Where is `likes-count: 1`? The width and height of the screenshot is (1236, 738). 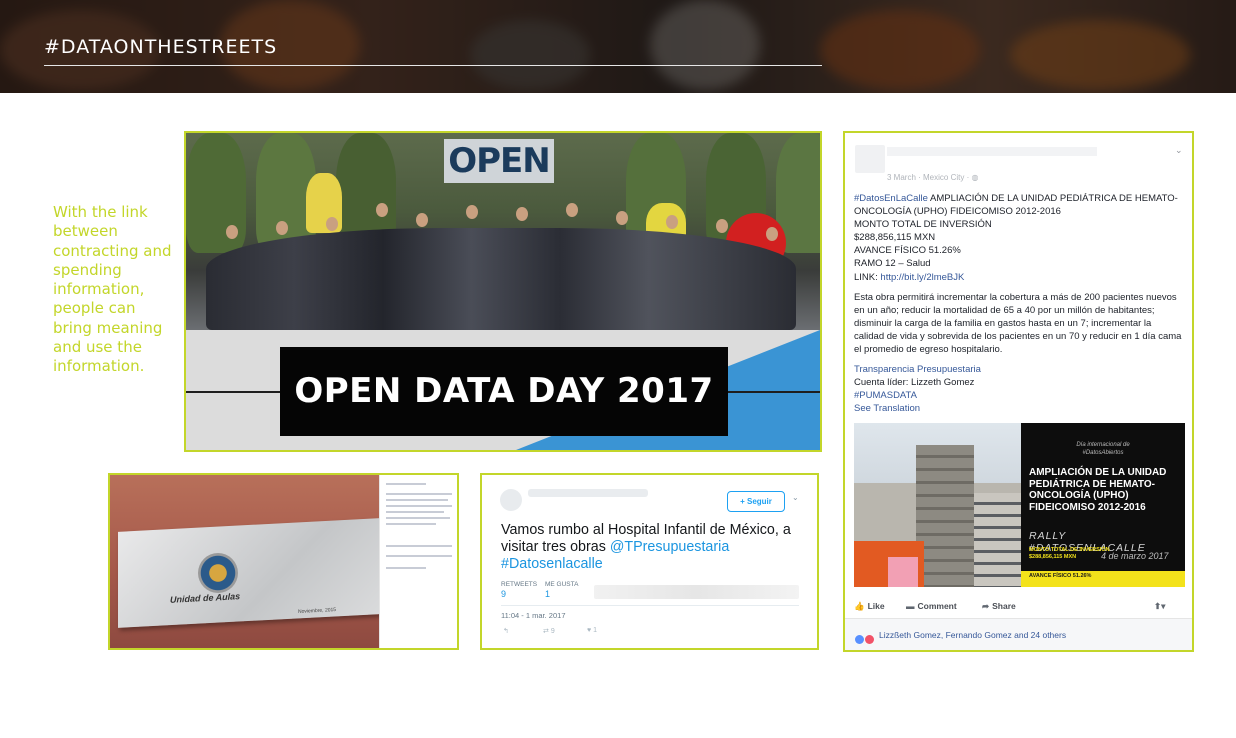
likes-count: 1 is located at coordinates (561, 594).